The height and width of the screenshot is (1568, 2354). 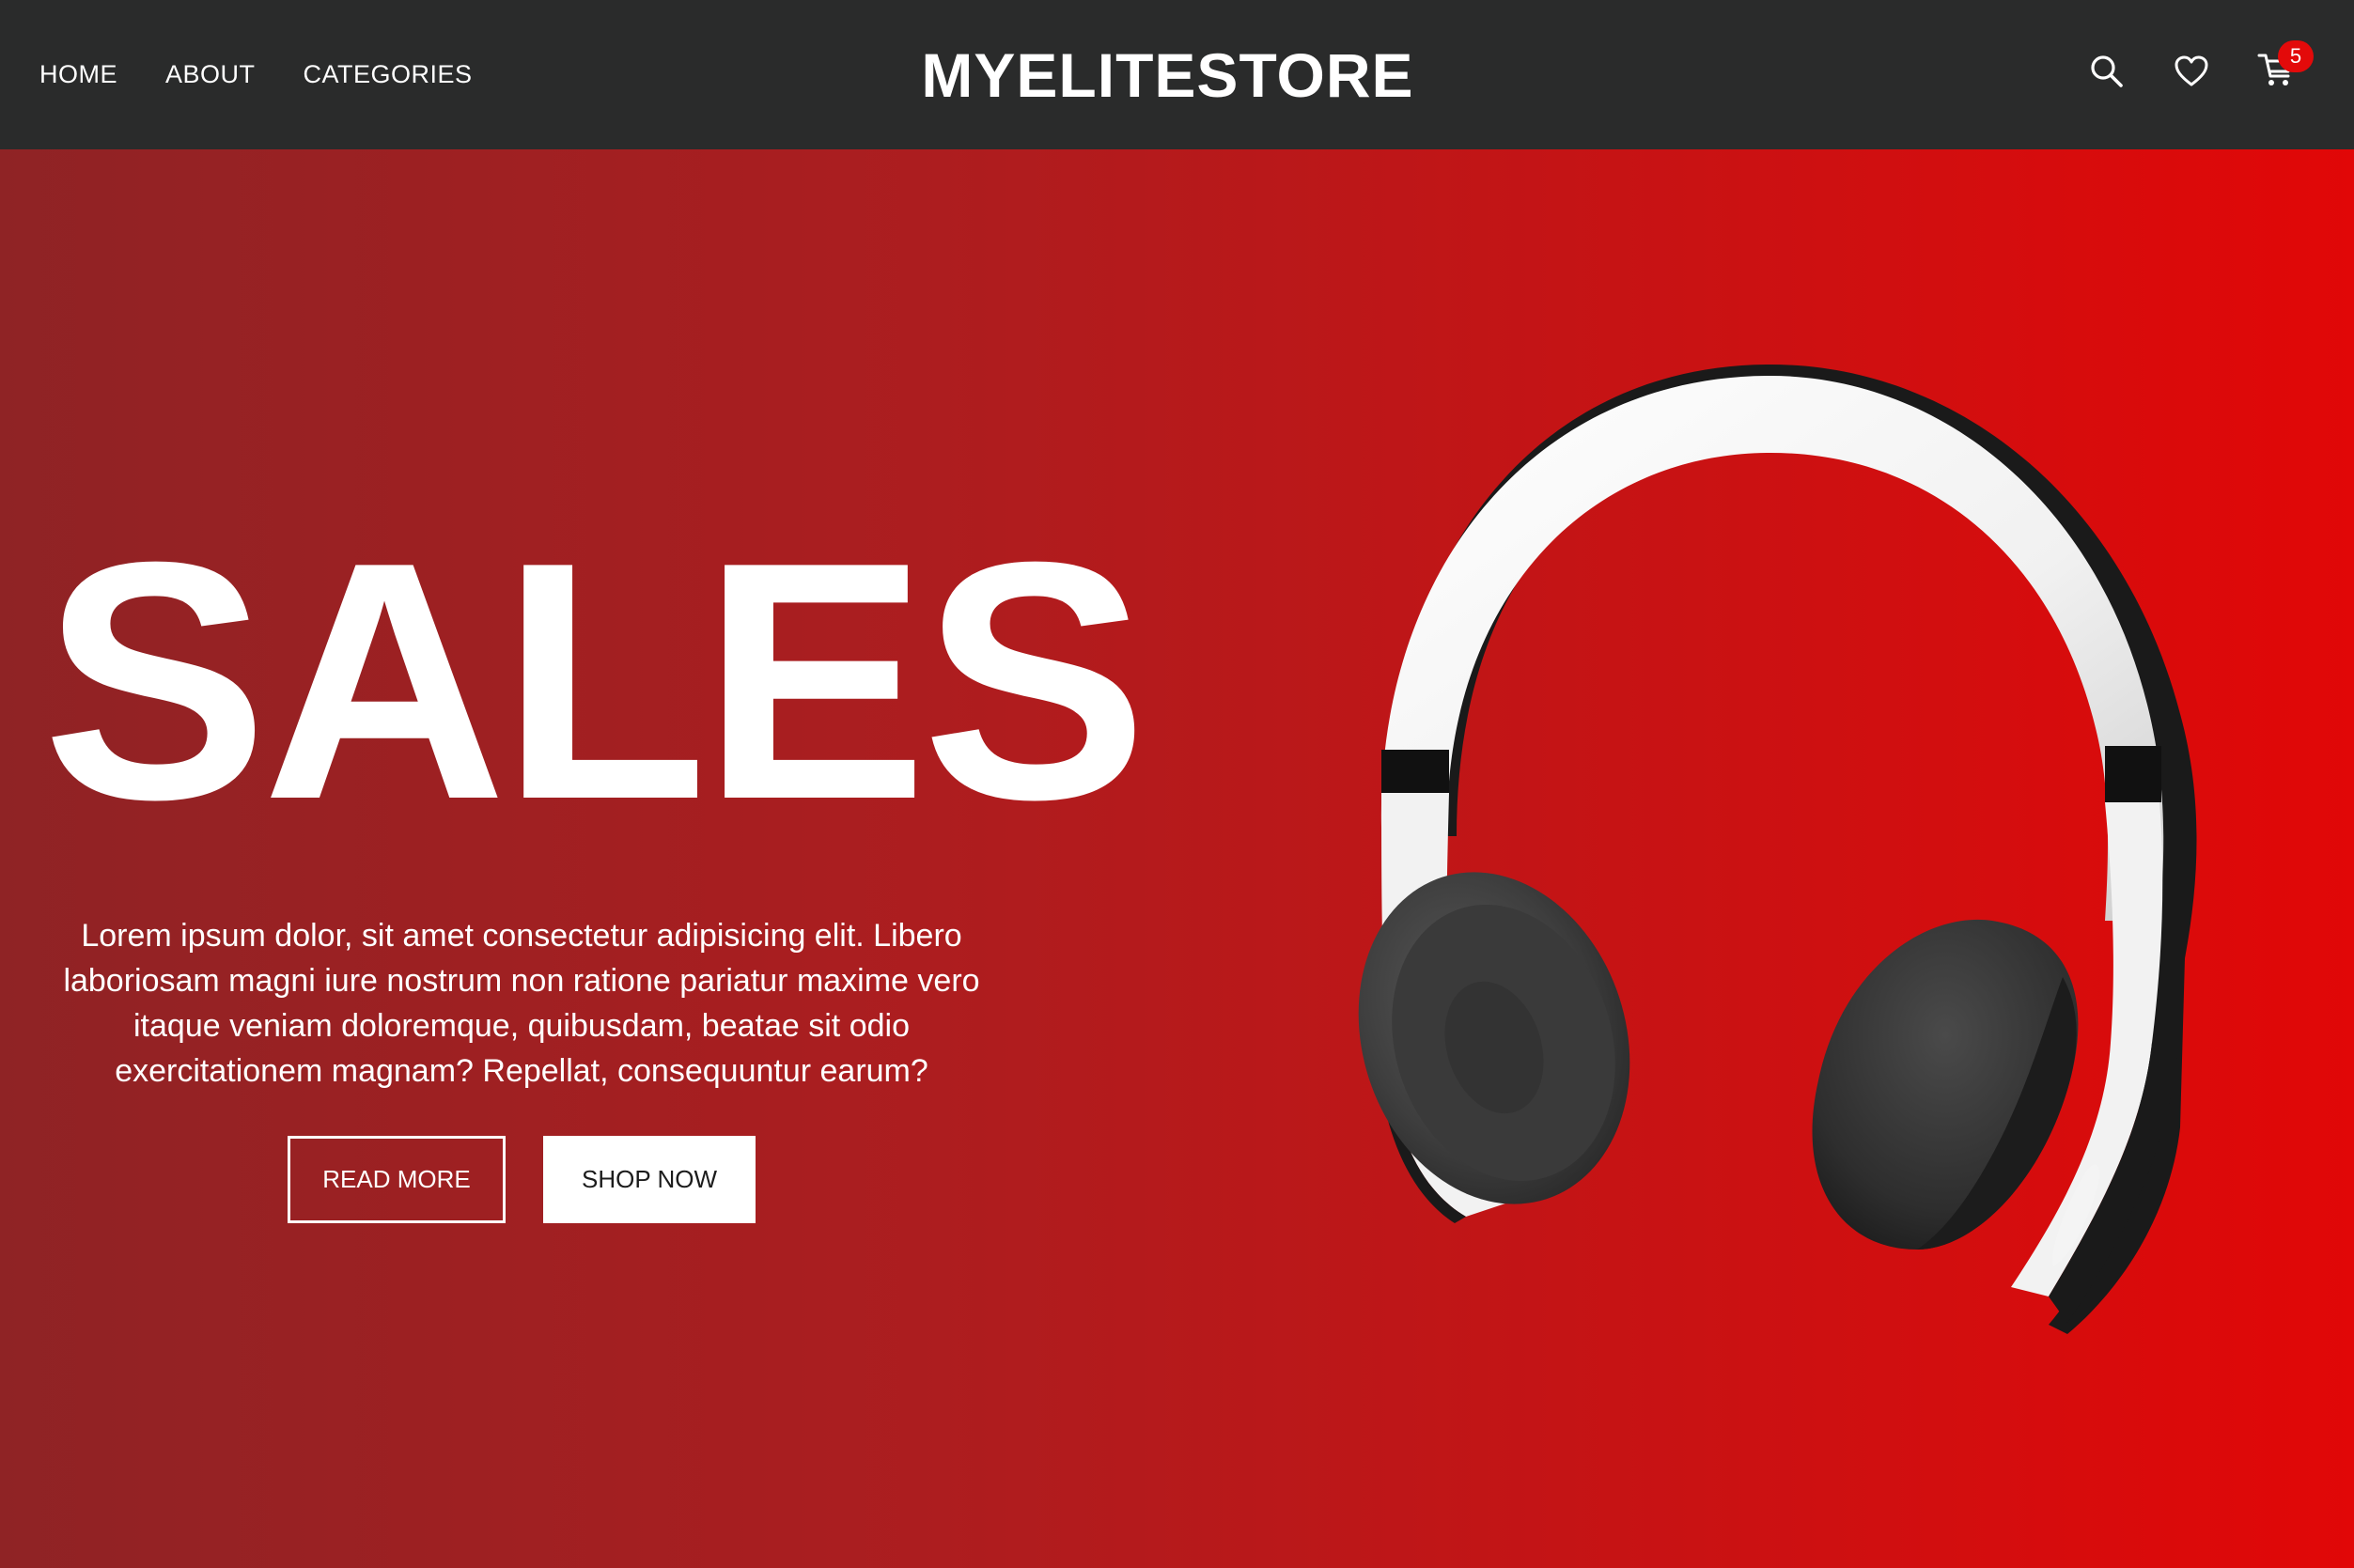 I want to click on brand-logo: MYELITESTORE, so click(x=1167, y=75).